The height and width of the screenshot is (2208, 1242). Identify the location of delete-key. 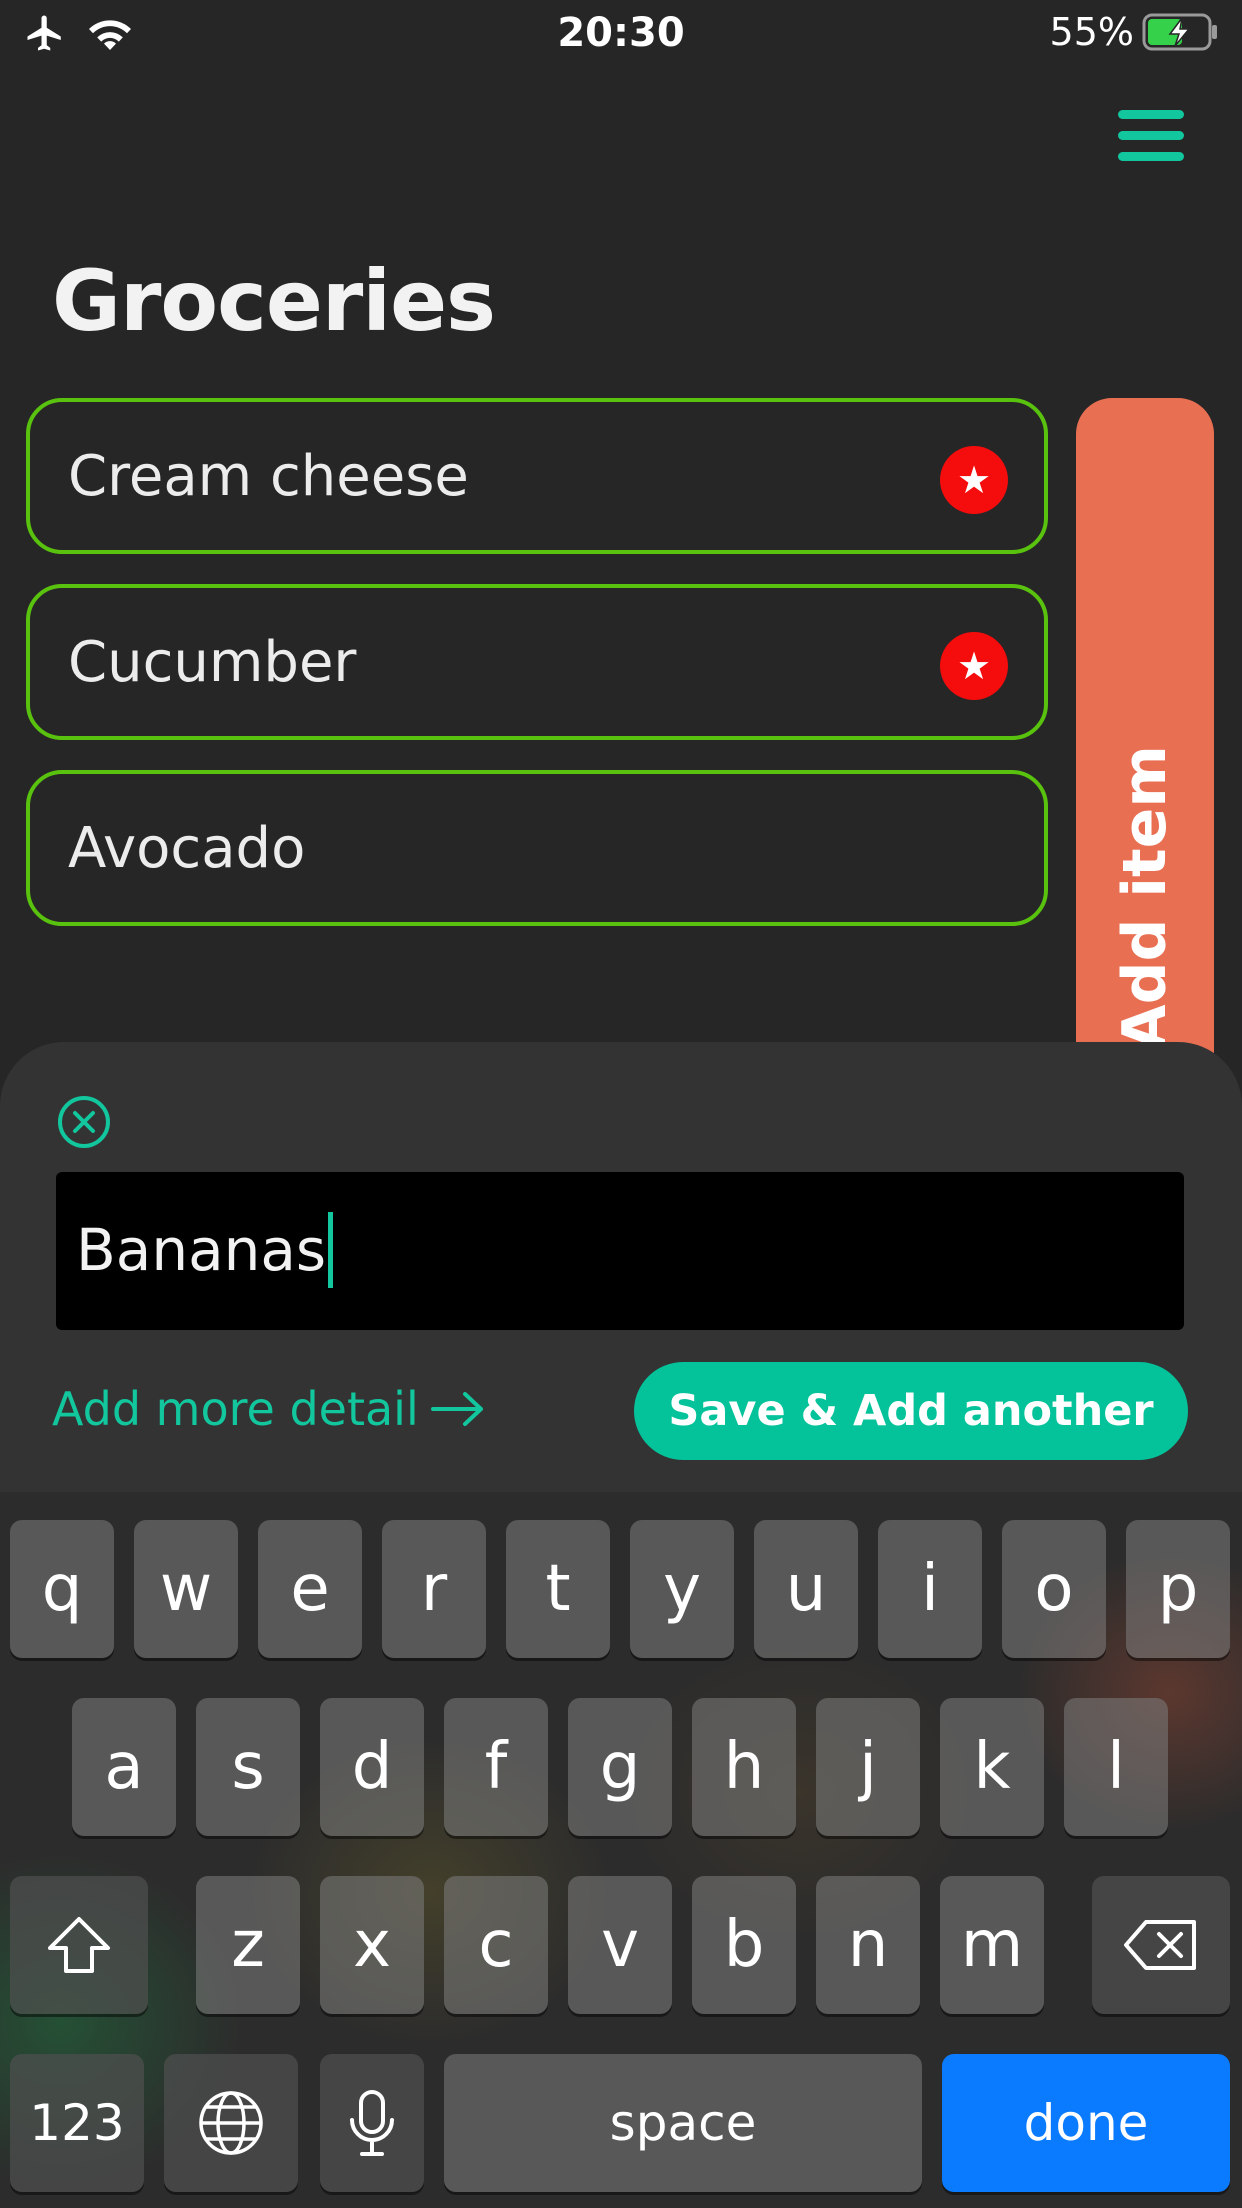
(1161, 1945).